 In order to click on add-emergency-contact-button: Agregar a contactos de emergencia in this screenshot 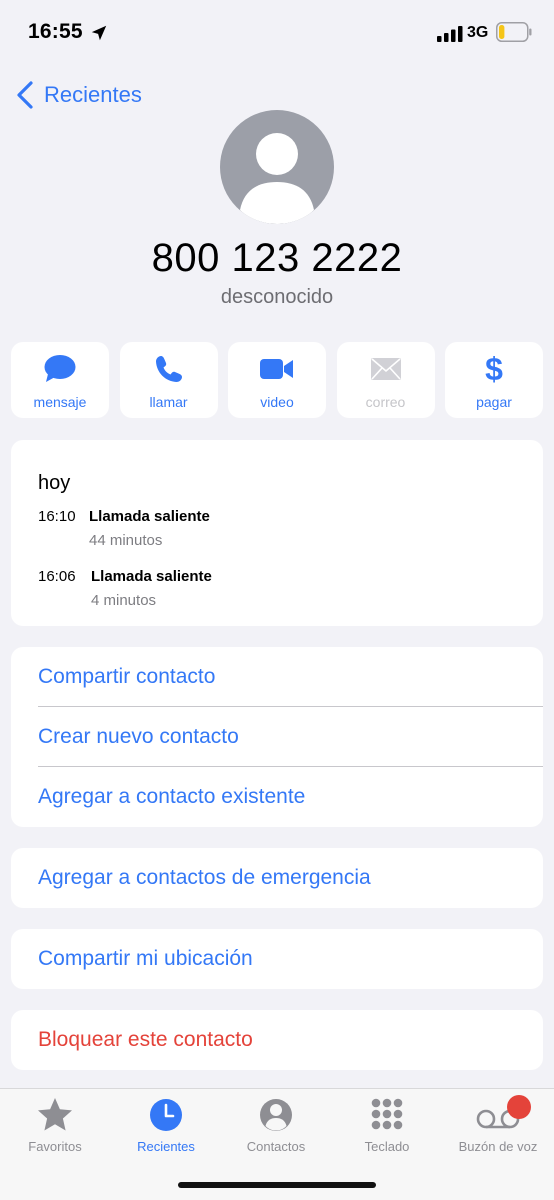, I will do `click(277, 878)`.